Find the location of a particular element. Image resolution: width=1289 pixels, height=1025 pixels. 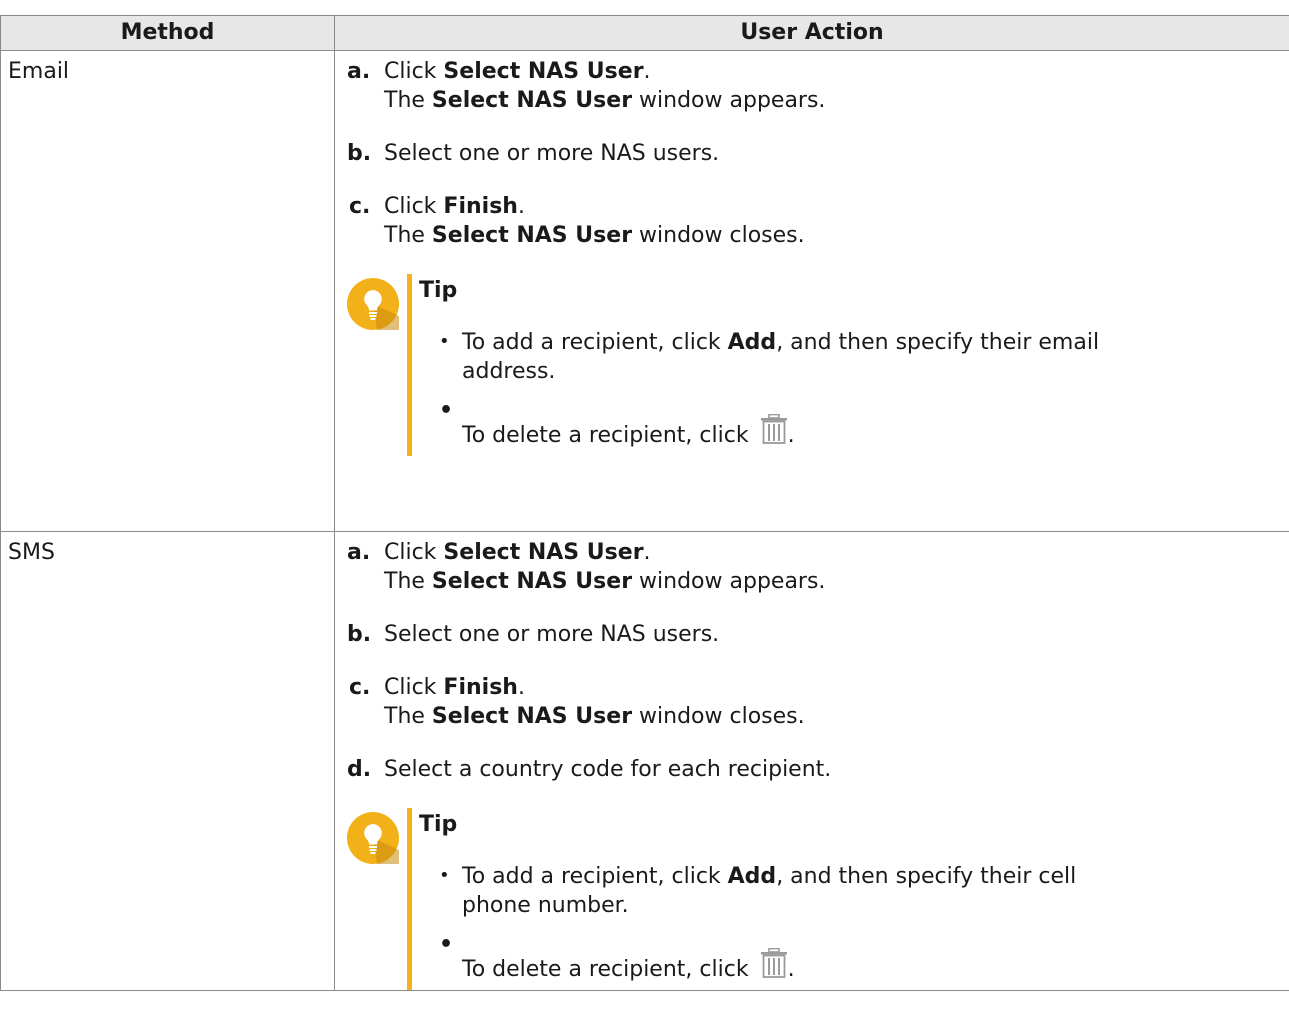

table-header-row: Method User Action is located at coordinates (644, 33).